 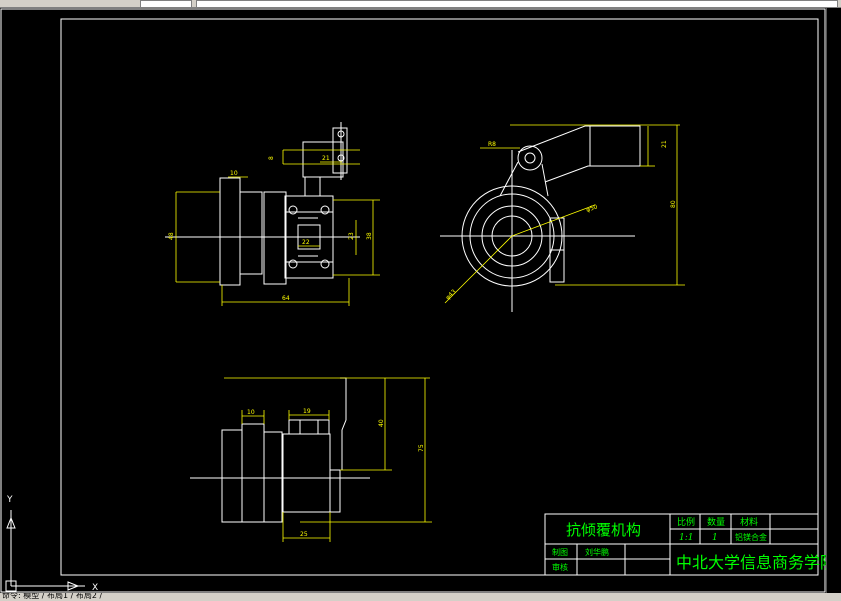 I want to click on dim-top-75: 75, so click(x=421, y=448).